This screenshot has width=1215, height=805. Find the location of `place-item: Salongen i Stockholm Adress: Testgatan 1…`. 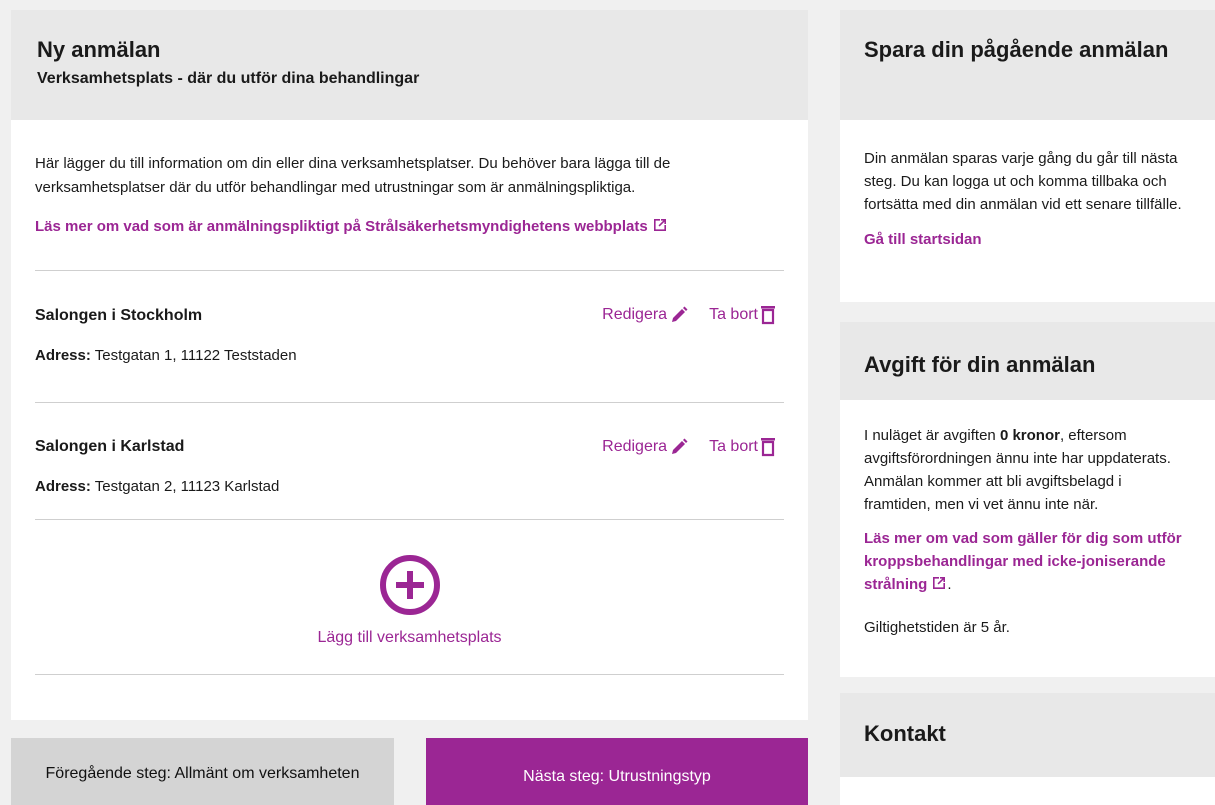

place-item: Salongen i Stockholm Adress: Testgatan 1… is located at coordinates (409, 336).